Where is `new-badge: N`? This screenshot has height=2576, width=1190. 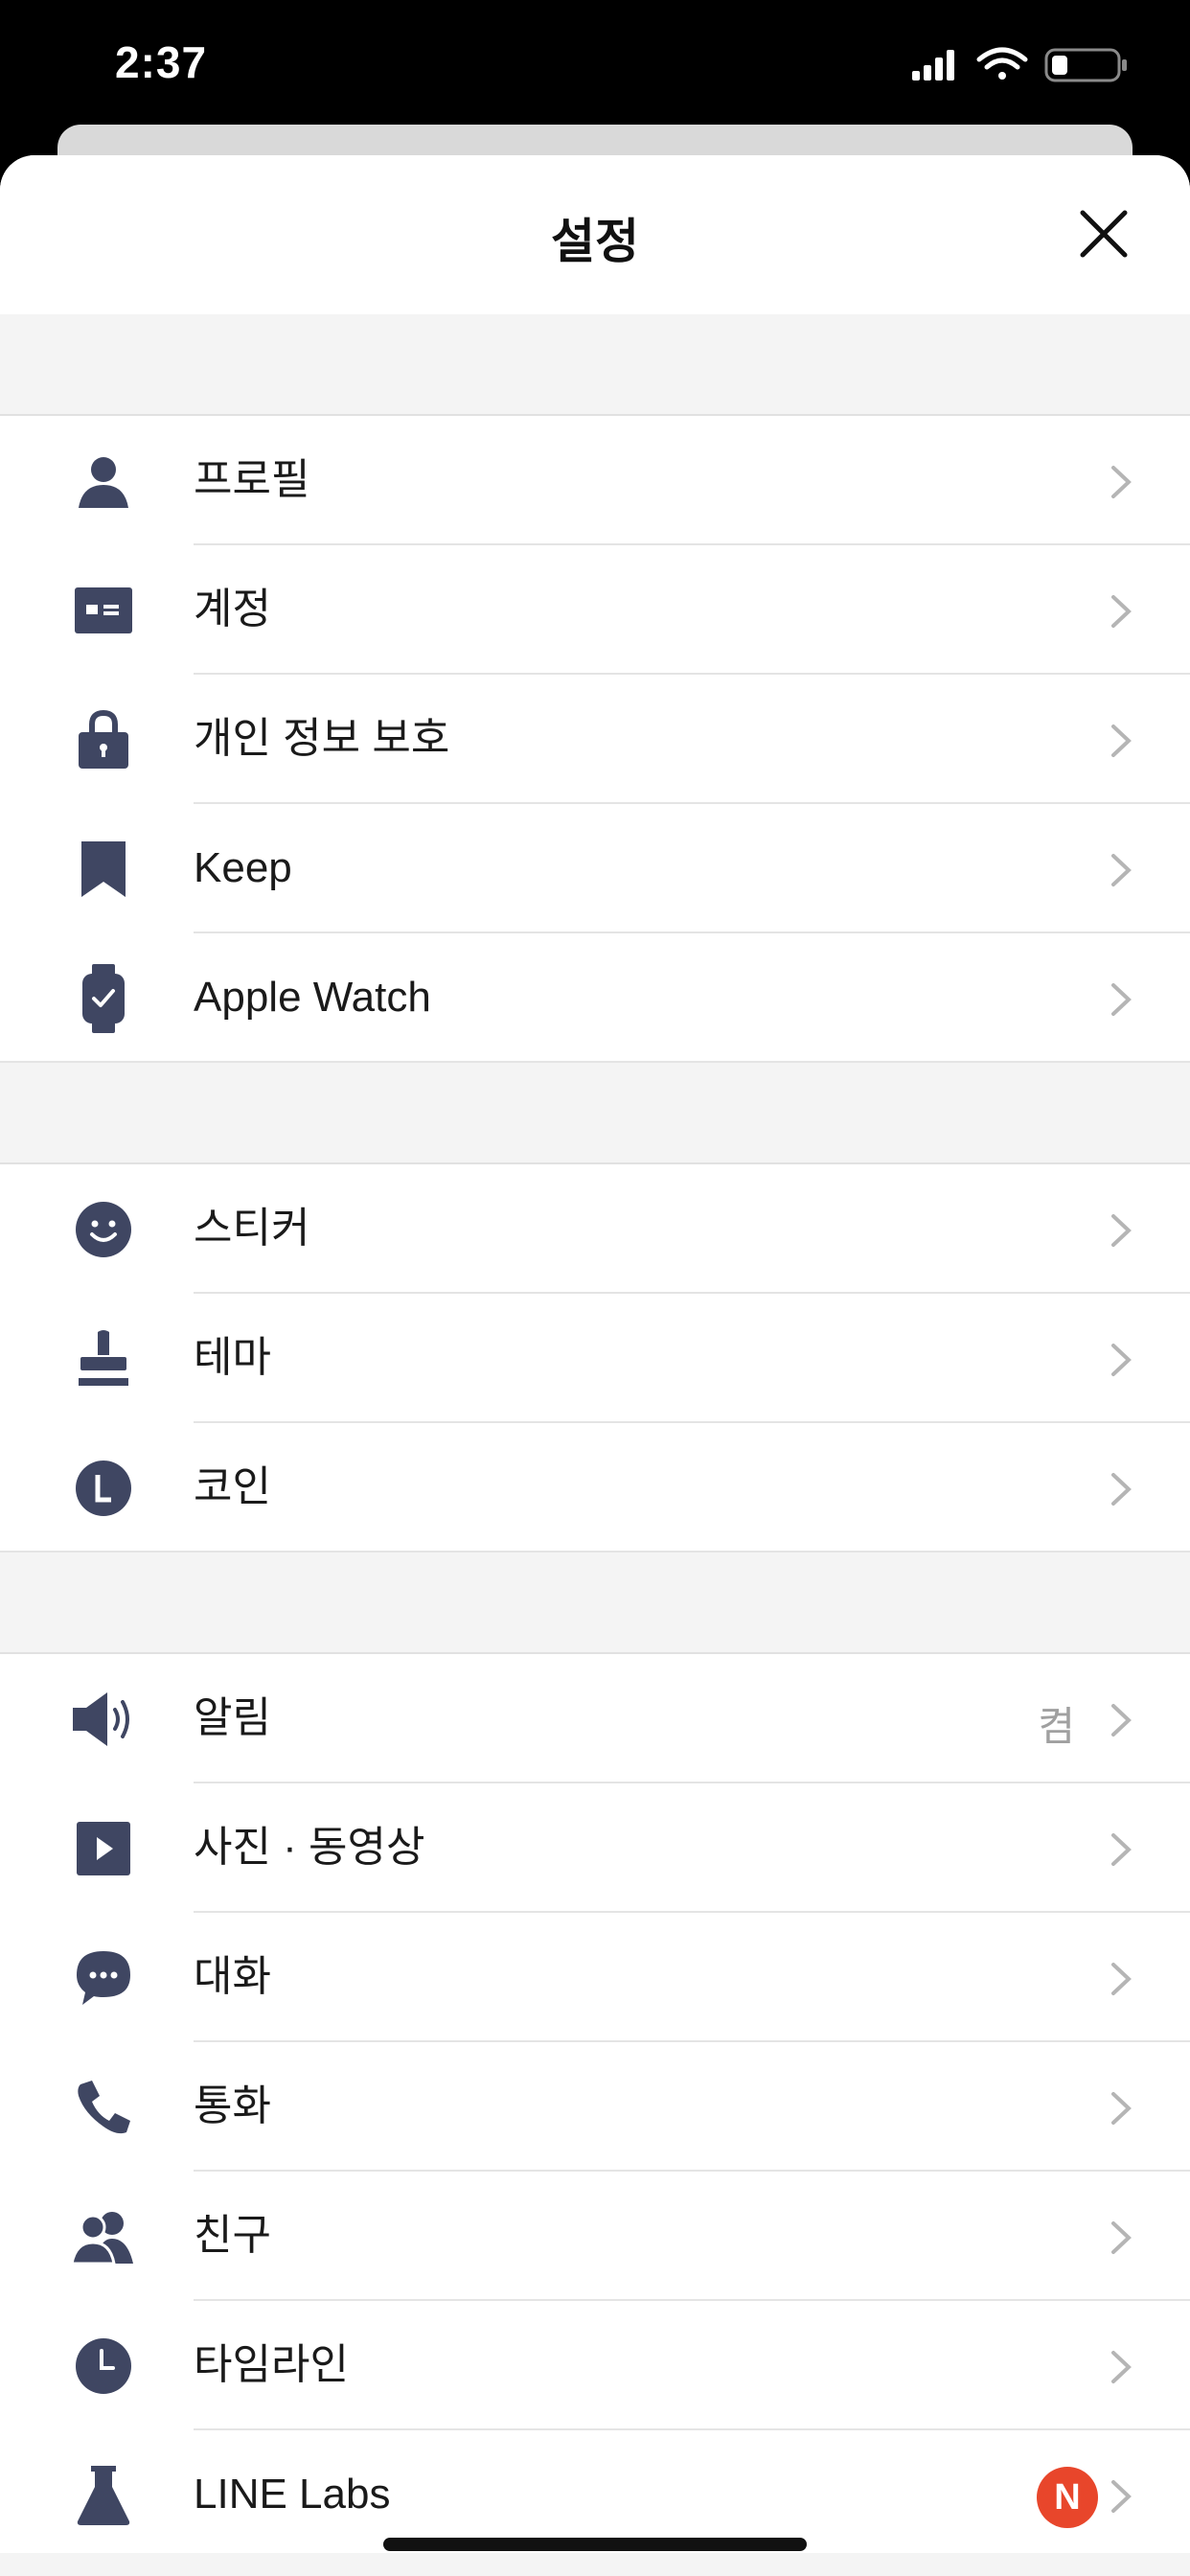 new-badge: N is located at coordinates (1068, 2497).